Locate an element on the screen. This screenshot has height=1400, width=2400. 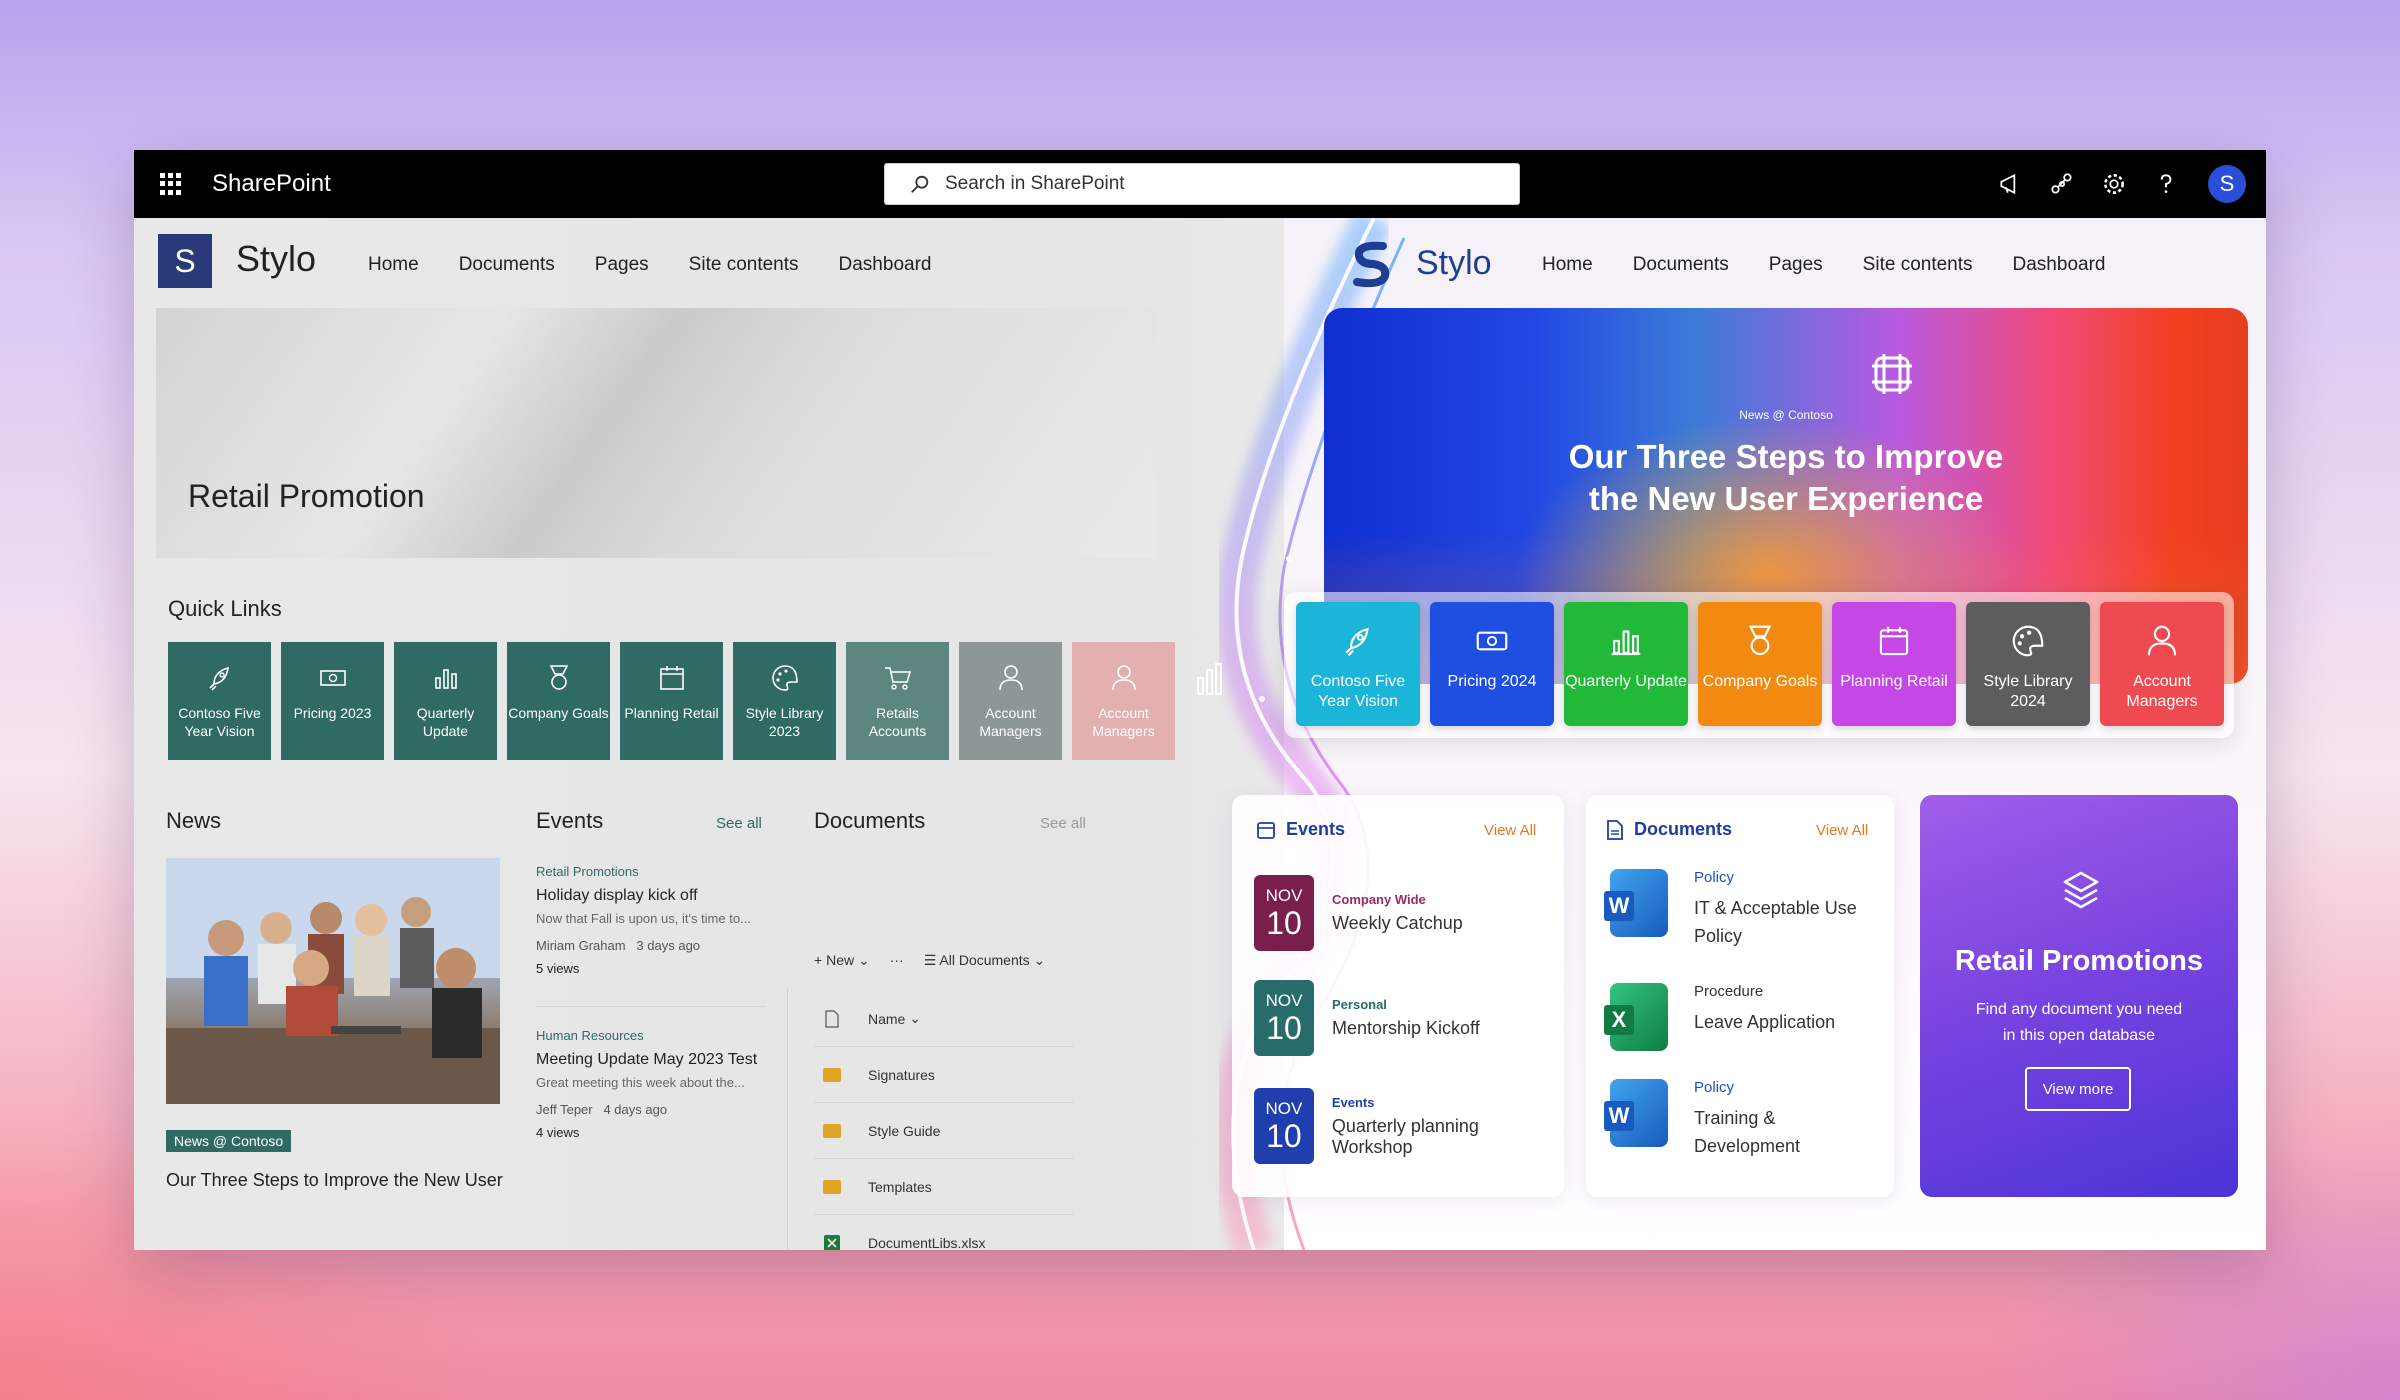
events-see-all-link: See all is located at coordinates (739, 823).